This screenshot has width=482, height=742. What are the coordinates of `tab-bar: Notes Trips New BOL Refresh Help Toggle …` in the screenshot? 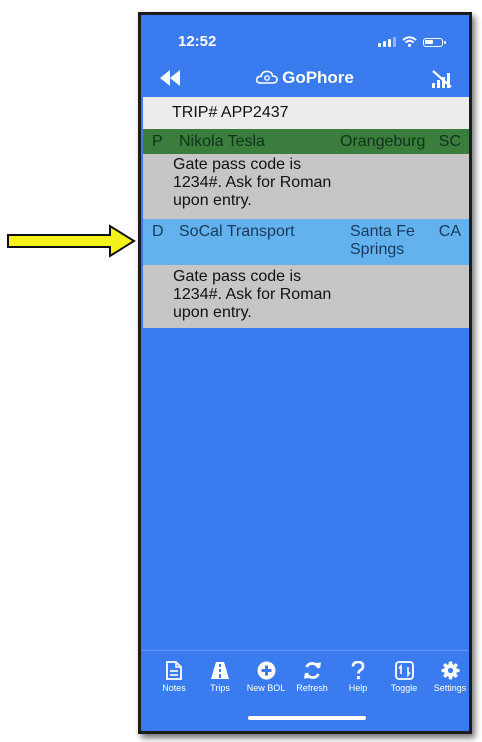 It's located at (305, 690).